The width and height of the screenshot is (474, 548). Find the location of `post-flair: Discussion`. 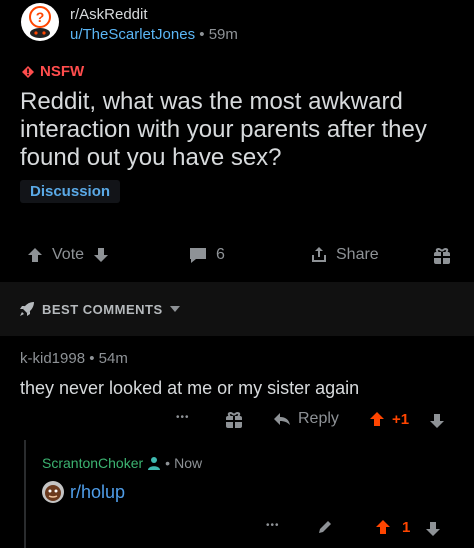

post-flair: Discussion is located at coordinates (70, 191).